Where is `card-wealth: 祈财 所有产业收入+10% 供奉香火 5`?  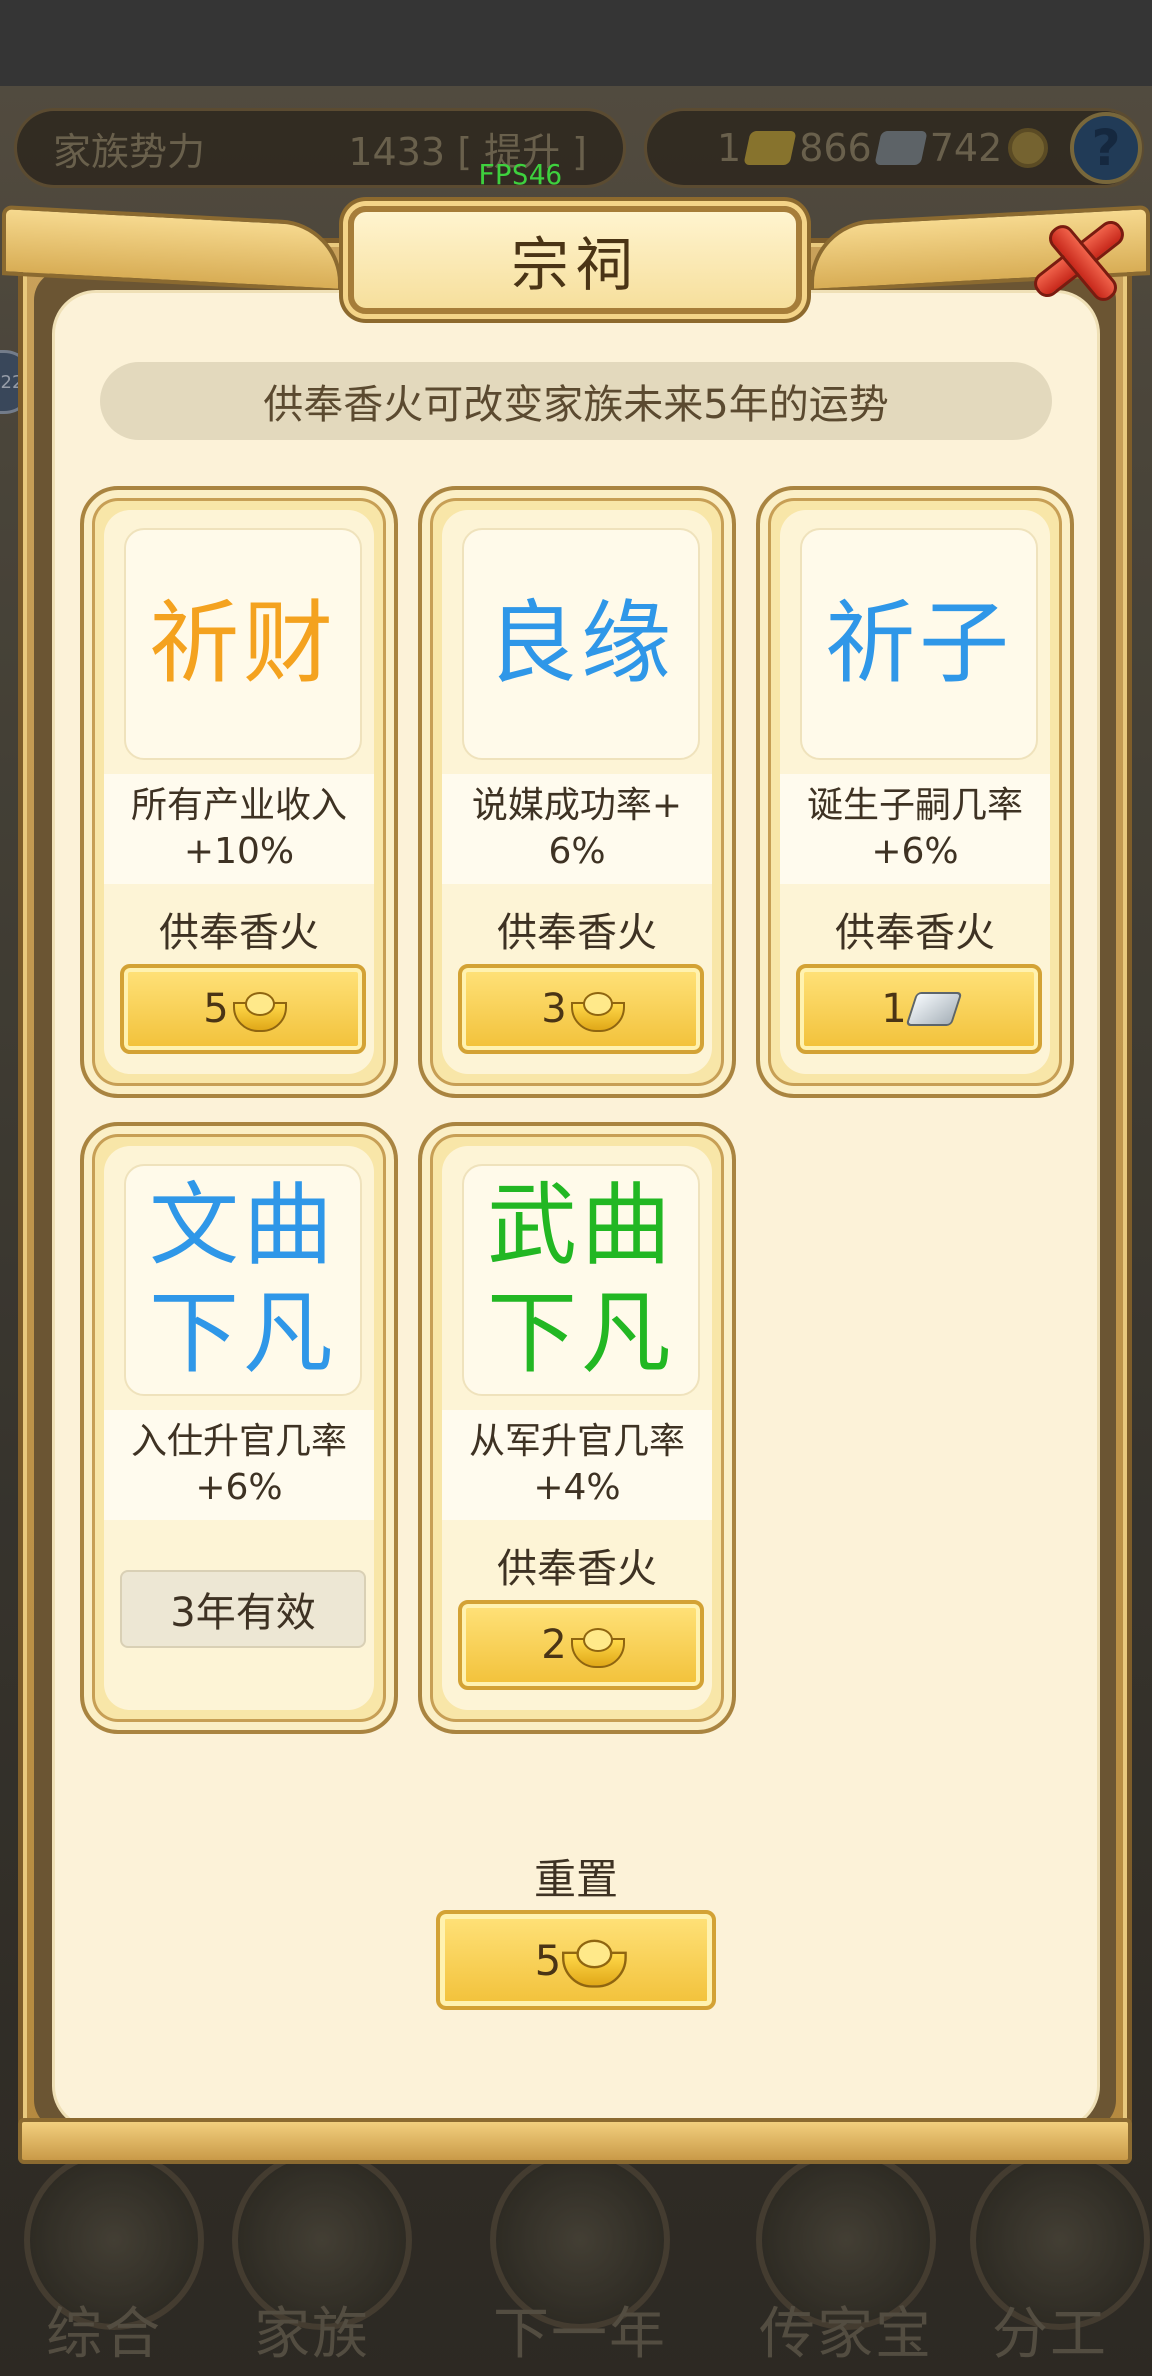 card-wealth: 祈财 所有产业收入+10% 供奉香火 5 is located at coordinates (239, 792).